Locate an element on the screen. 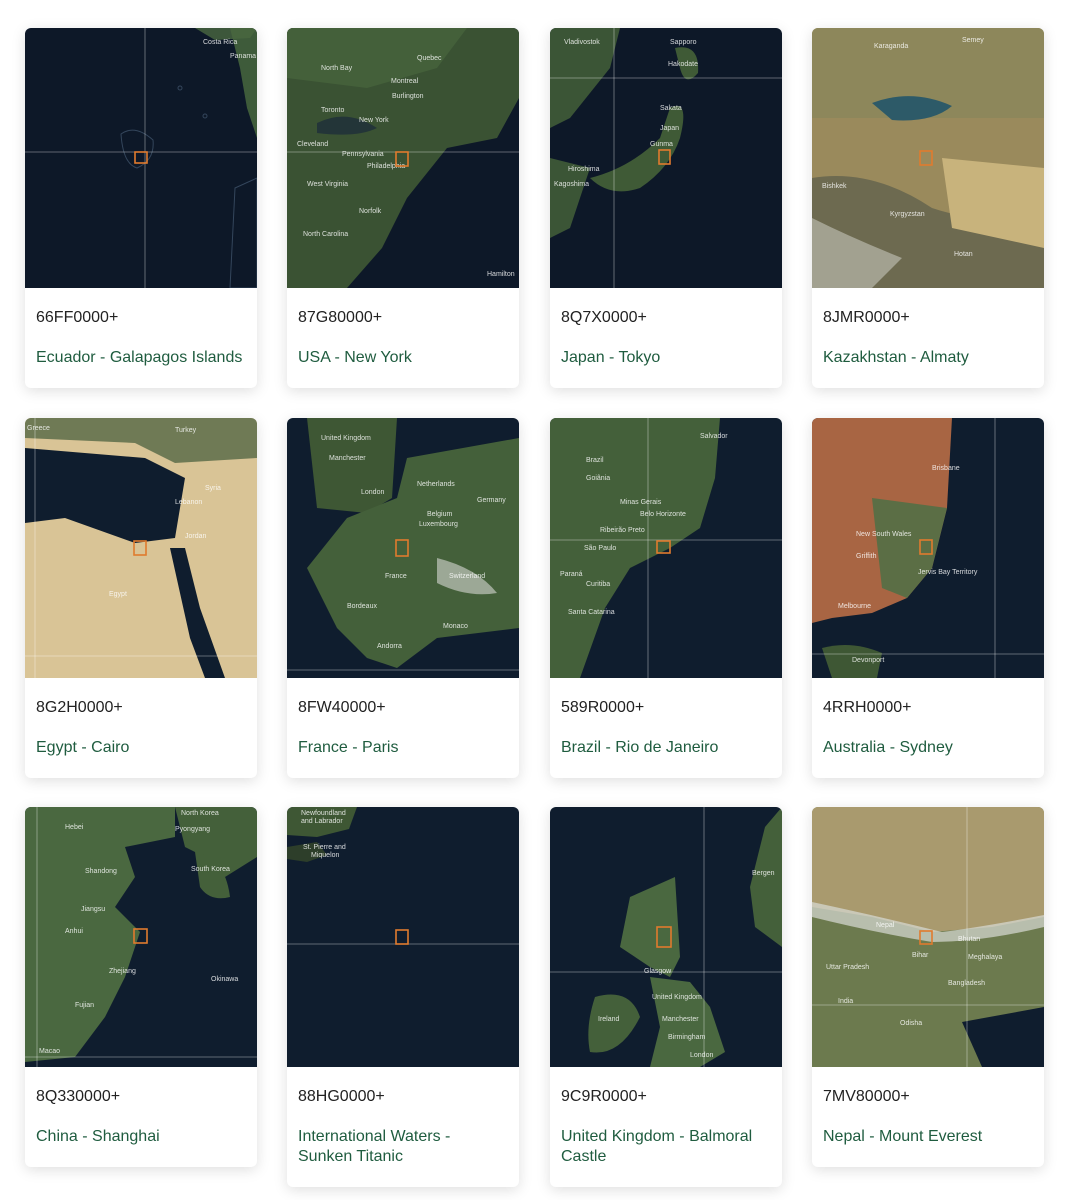 This screenshot has height=1200, width=1071. svg-text: Toronto is located at coordinates (332, 110).